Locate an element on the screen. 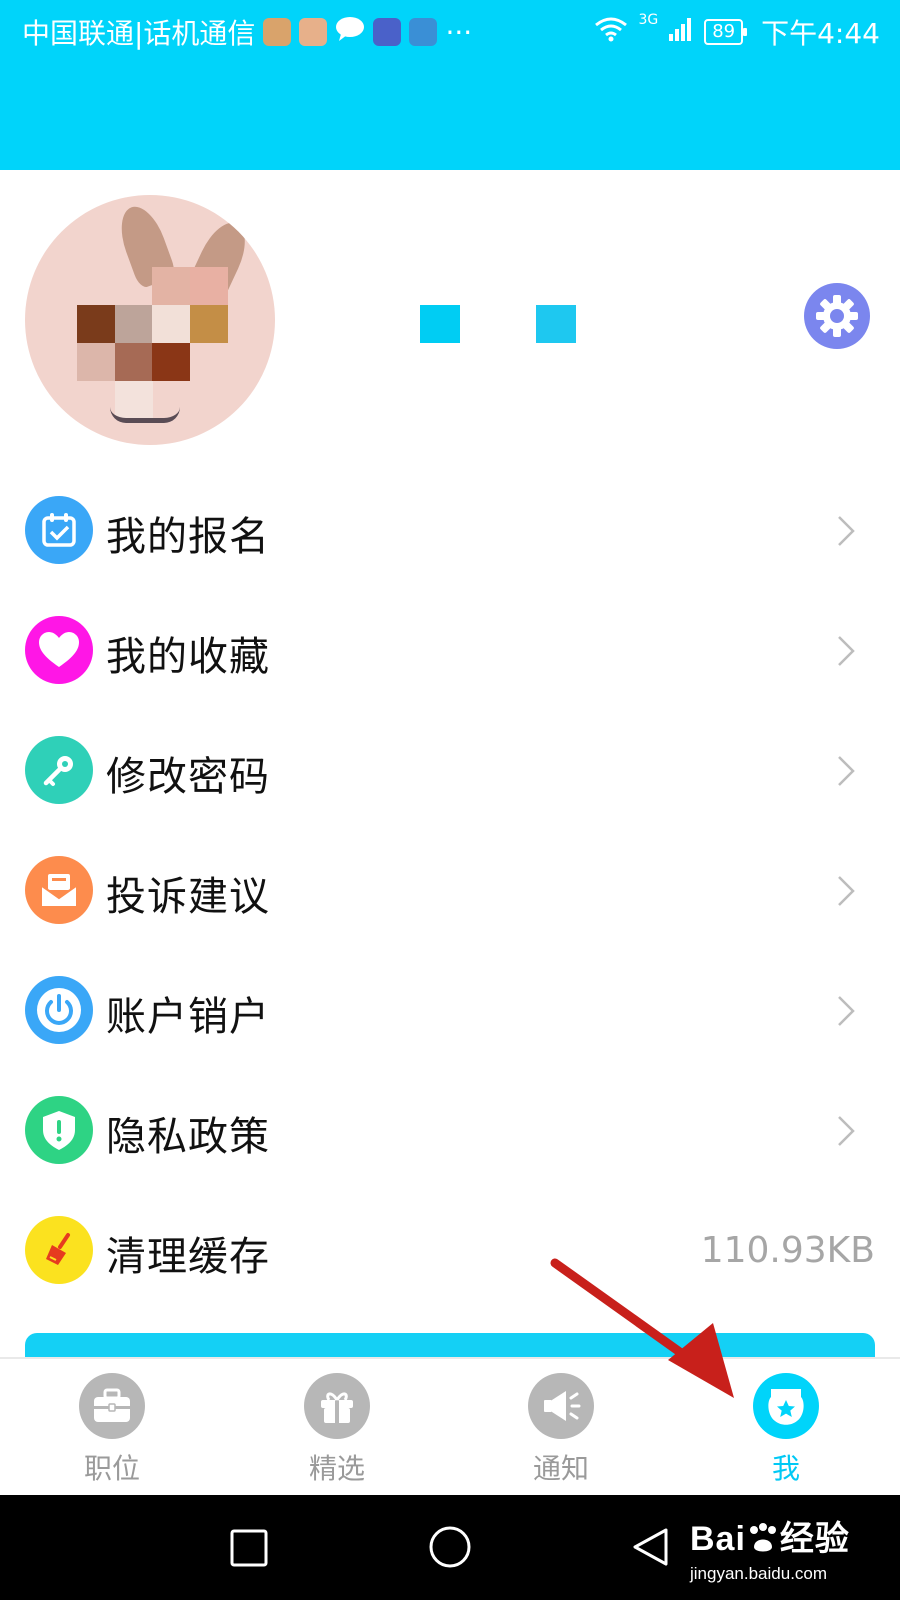  network-type-label: 3G is located at coordinates (648, 20).